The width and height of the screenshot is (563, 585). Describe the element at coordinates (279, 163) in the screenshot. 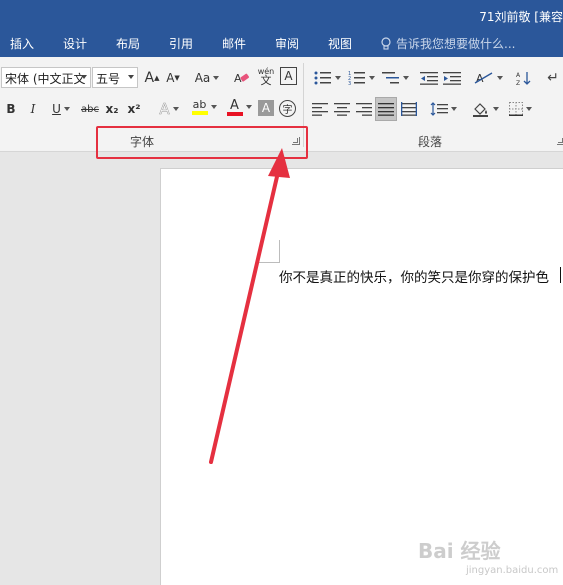

I see `arrow-head-icon` at that location.